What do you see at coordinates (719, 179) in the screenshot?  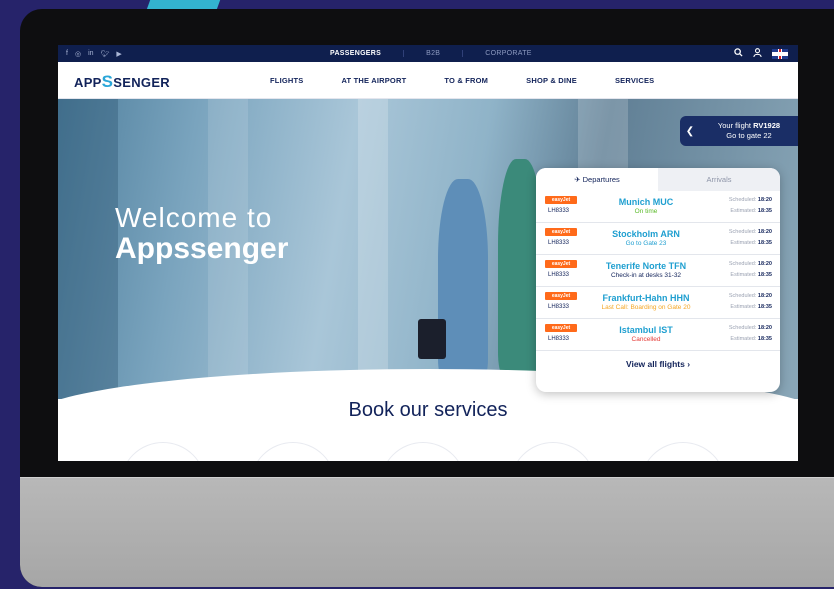 I see `tab-arrivals: Arrivals` at bounding box center [719, 179].